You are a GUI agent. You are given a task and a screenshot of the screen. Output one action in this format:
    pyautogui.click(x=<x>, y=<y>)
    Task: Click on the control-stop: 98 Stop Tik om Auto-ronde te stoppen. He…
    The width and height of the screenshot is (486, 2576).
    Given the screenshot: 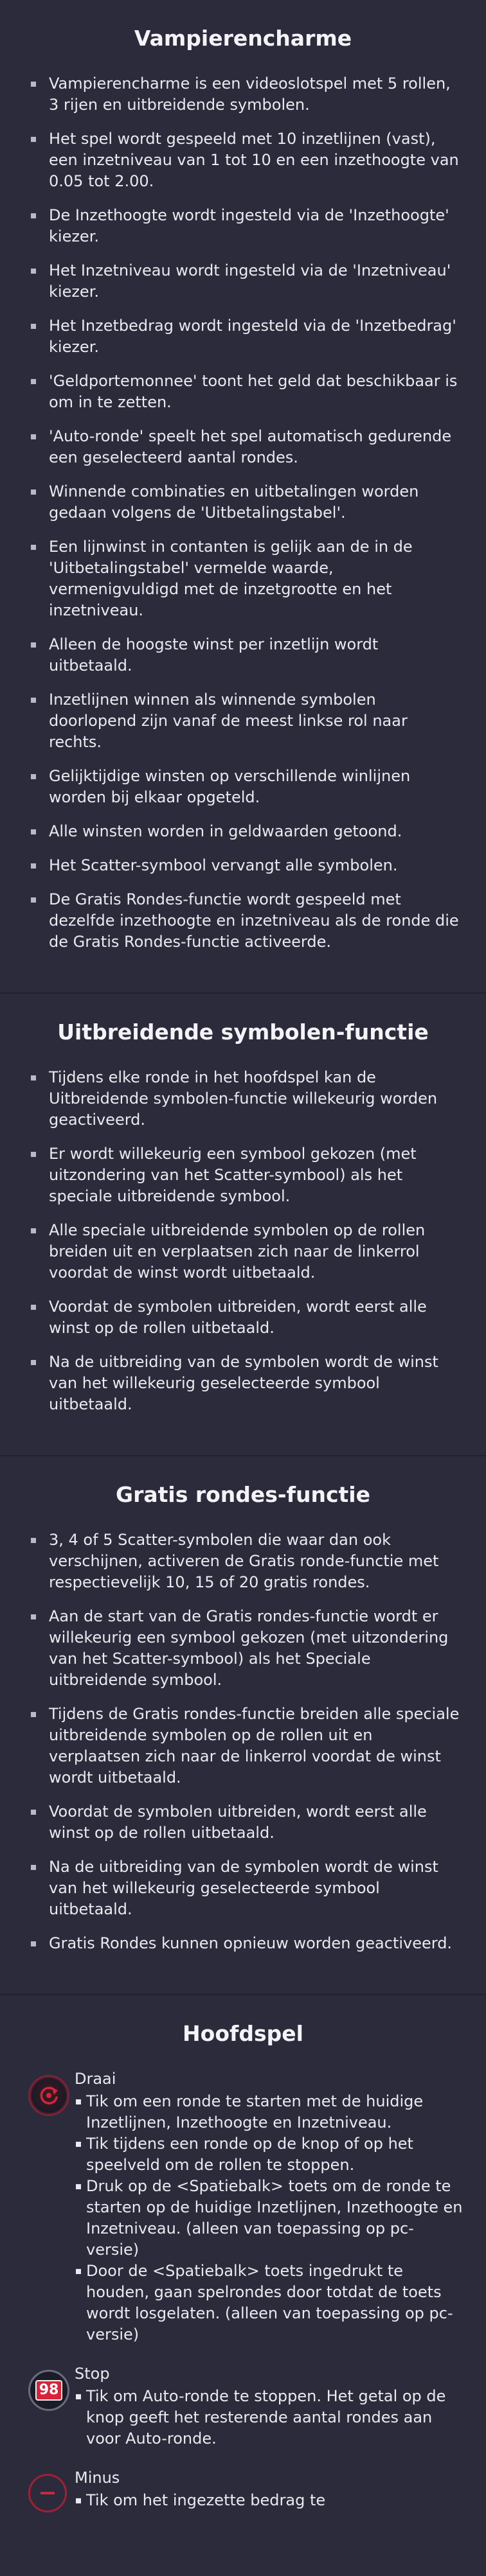 What is the action you would take?
    pyautogui.click(x=243, y=2406)
    